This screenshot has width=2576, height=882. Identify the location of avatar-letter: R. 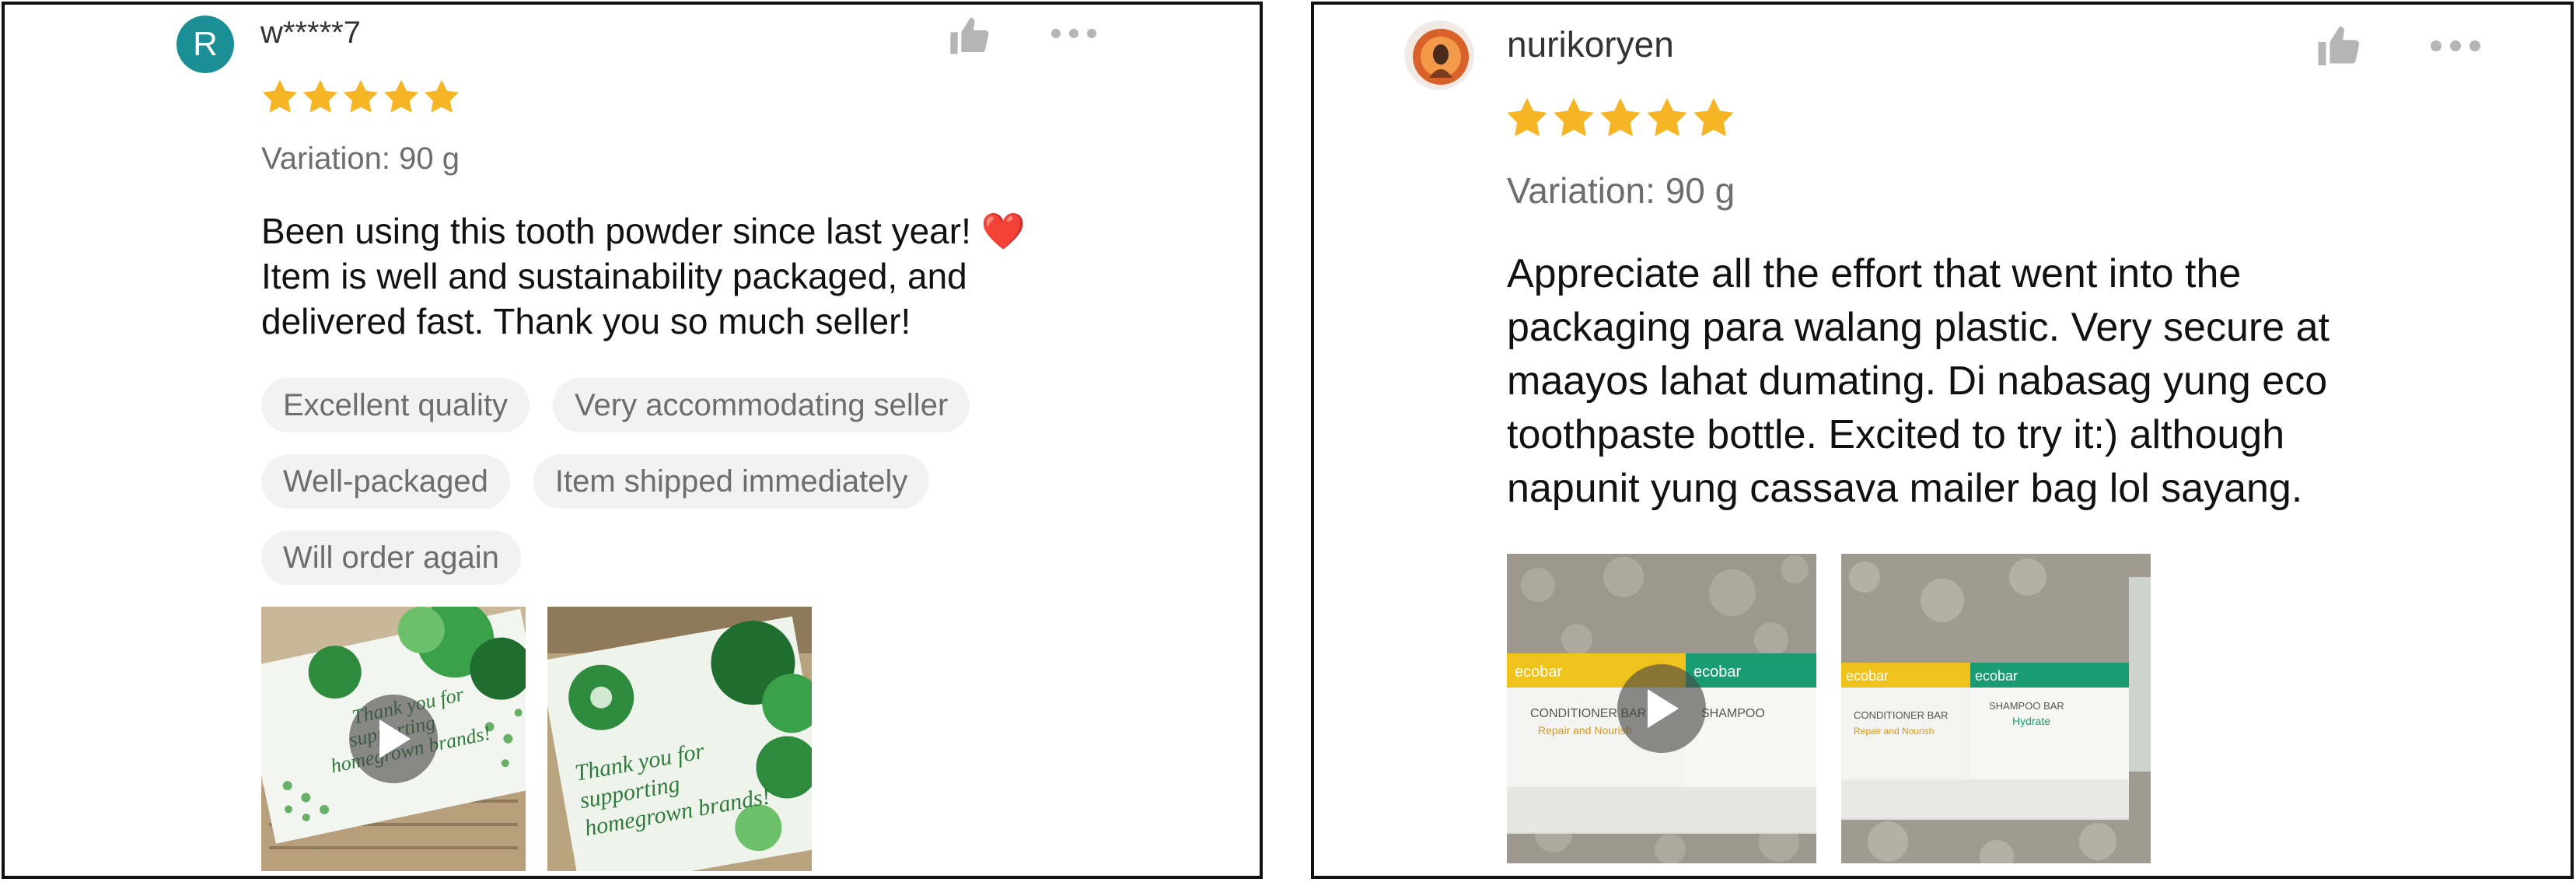
(205, 44).